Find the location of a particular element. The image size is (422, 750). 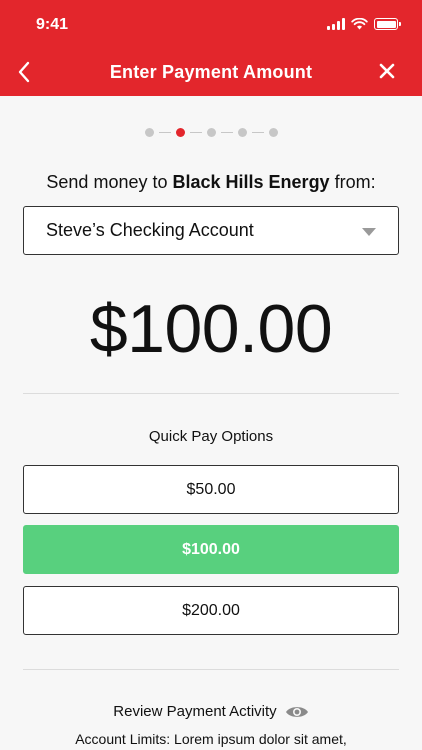

caret-down-icon is located at coordinates (369, 232).